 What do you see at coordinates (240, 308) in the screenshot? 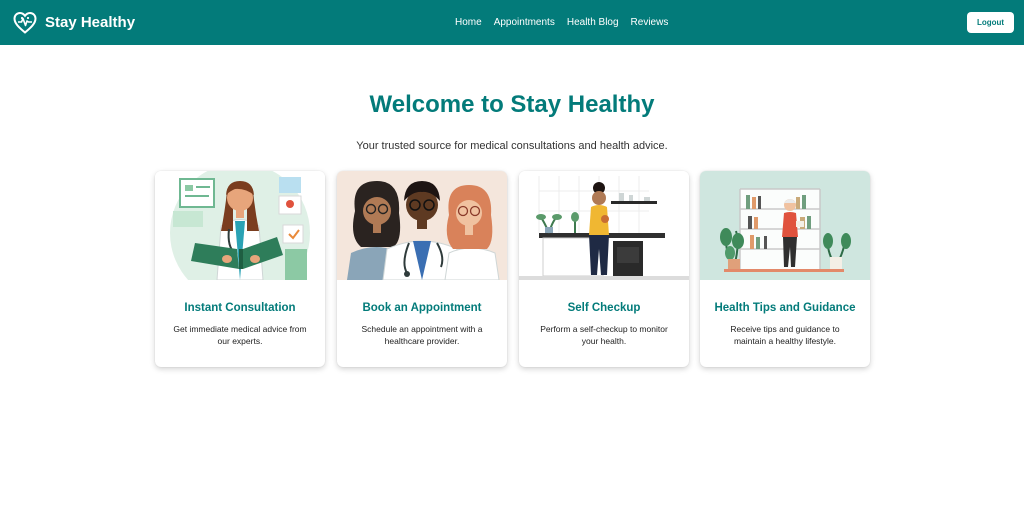
I see `card-title: Instant Consultation` at bounding box center [240, 308].